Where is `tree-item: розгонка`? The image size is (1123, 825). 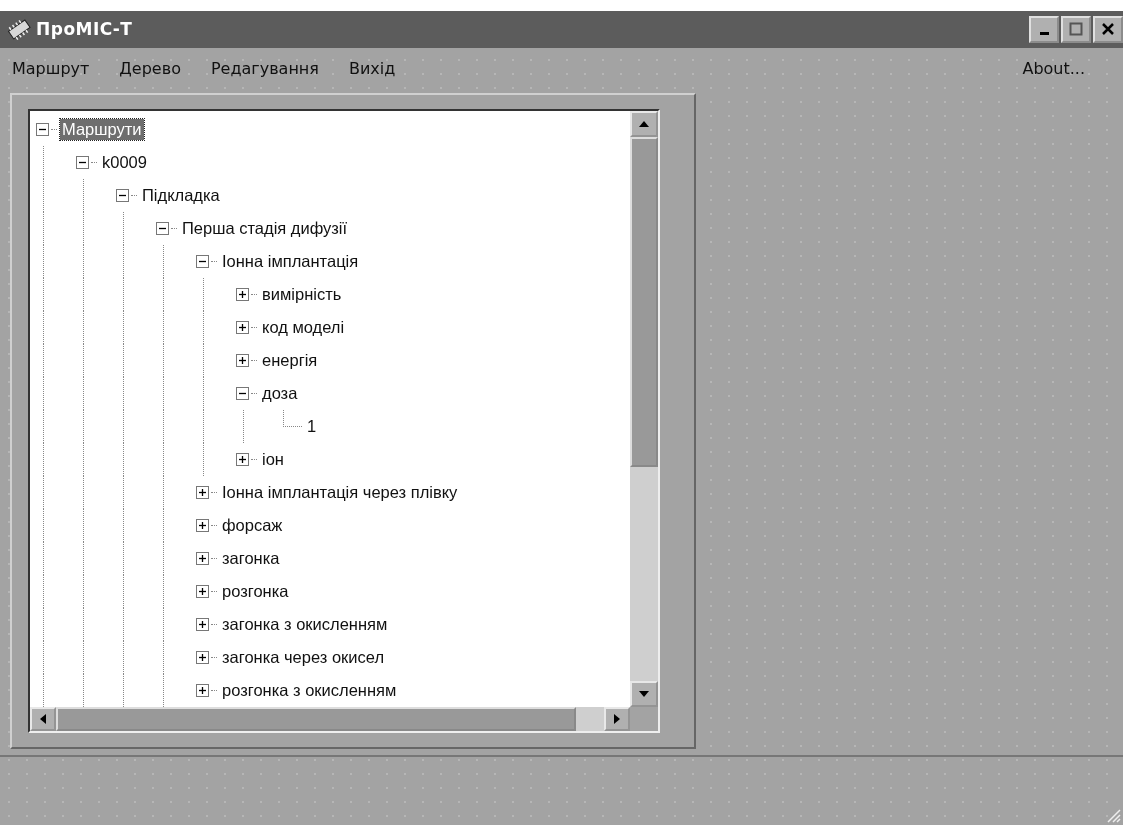 tree-item: розгонка is located at coordinates (255, 592).